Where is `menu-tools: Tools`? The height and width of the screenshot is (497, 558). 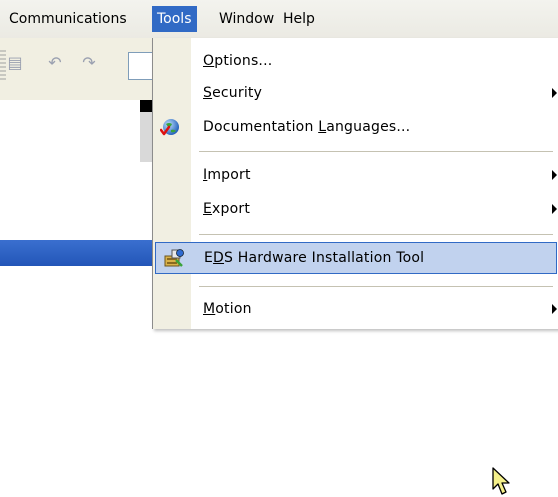
menu-tools: Tools is located at coordinates (174, 19).